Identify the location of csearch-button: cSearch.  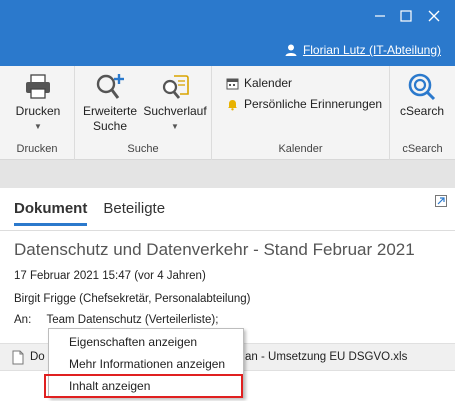
(422, 95).